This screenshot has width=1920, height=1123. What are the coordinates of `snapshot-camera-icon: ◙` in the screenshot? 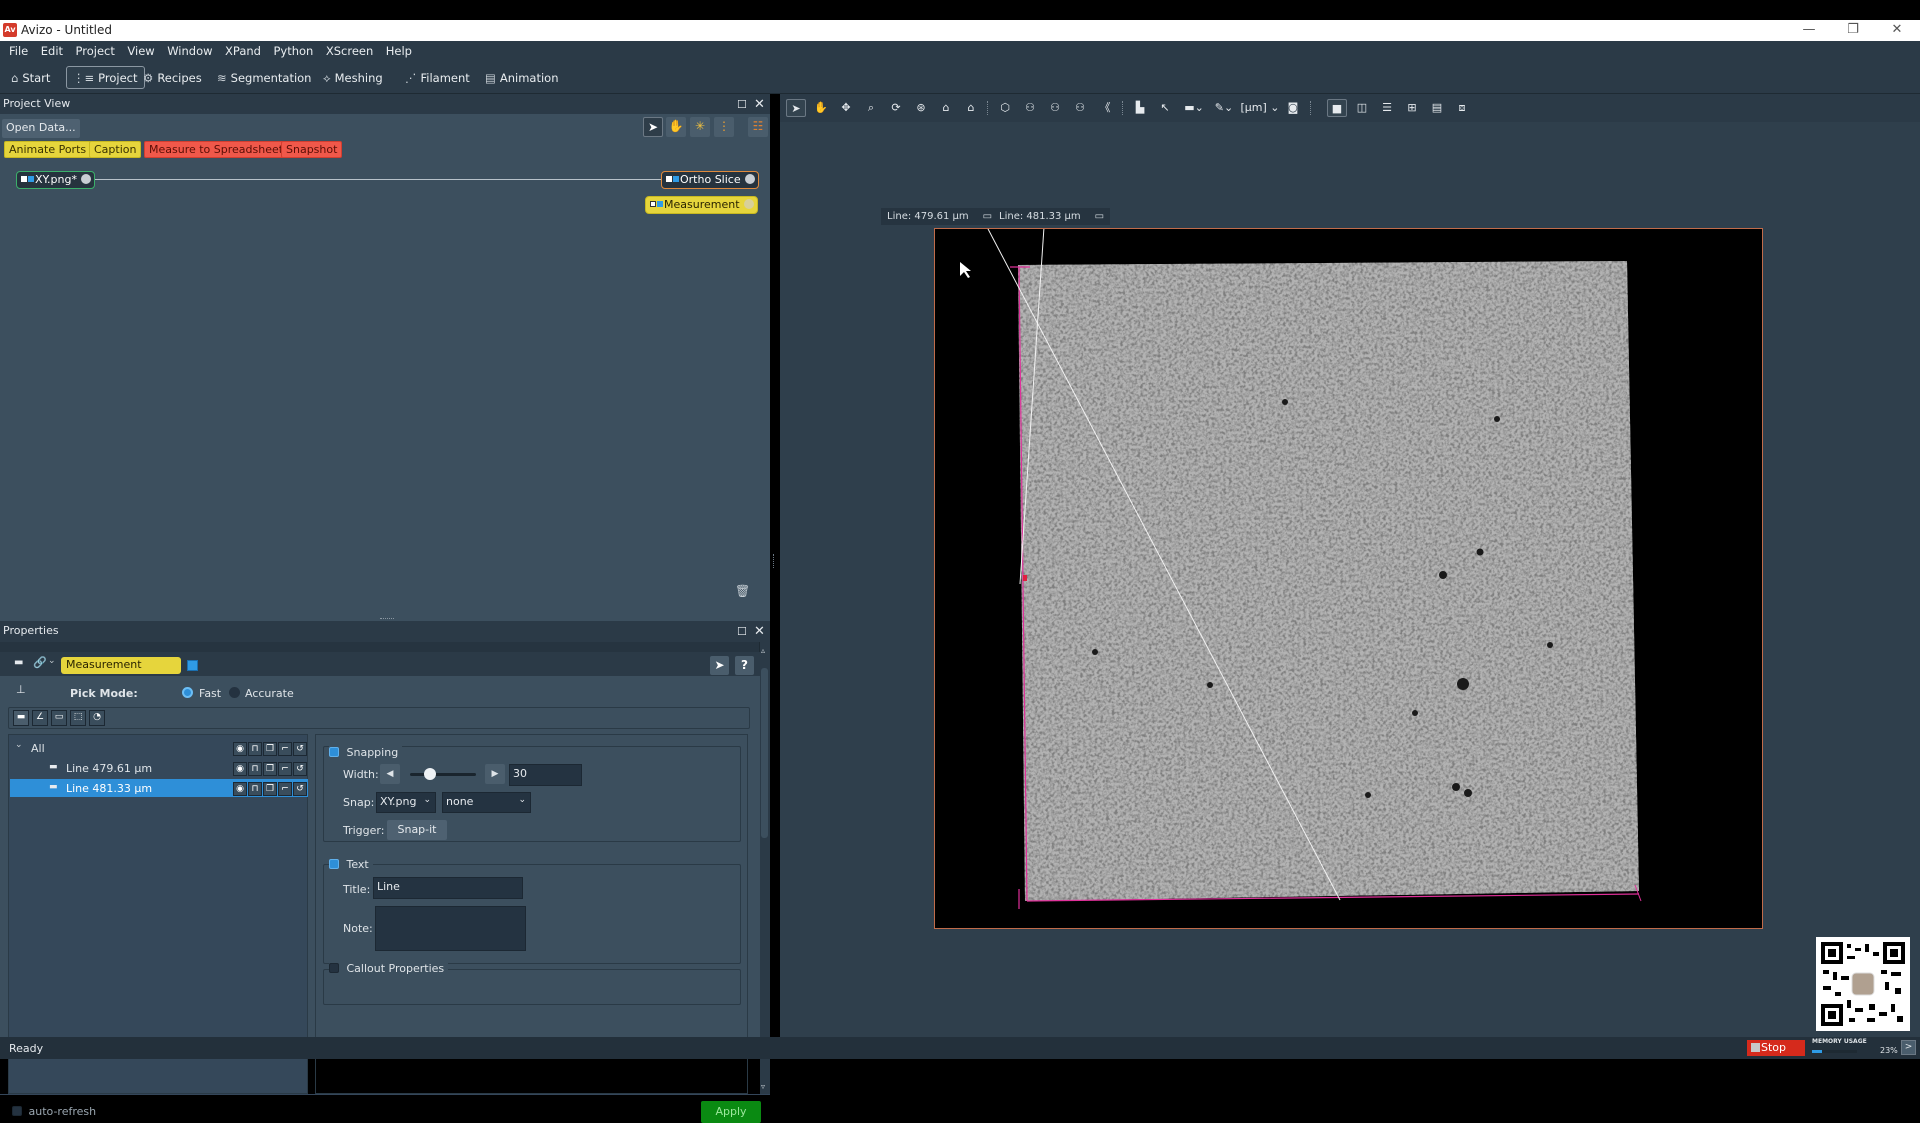 It's located at (1293, 108).